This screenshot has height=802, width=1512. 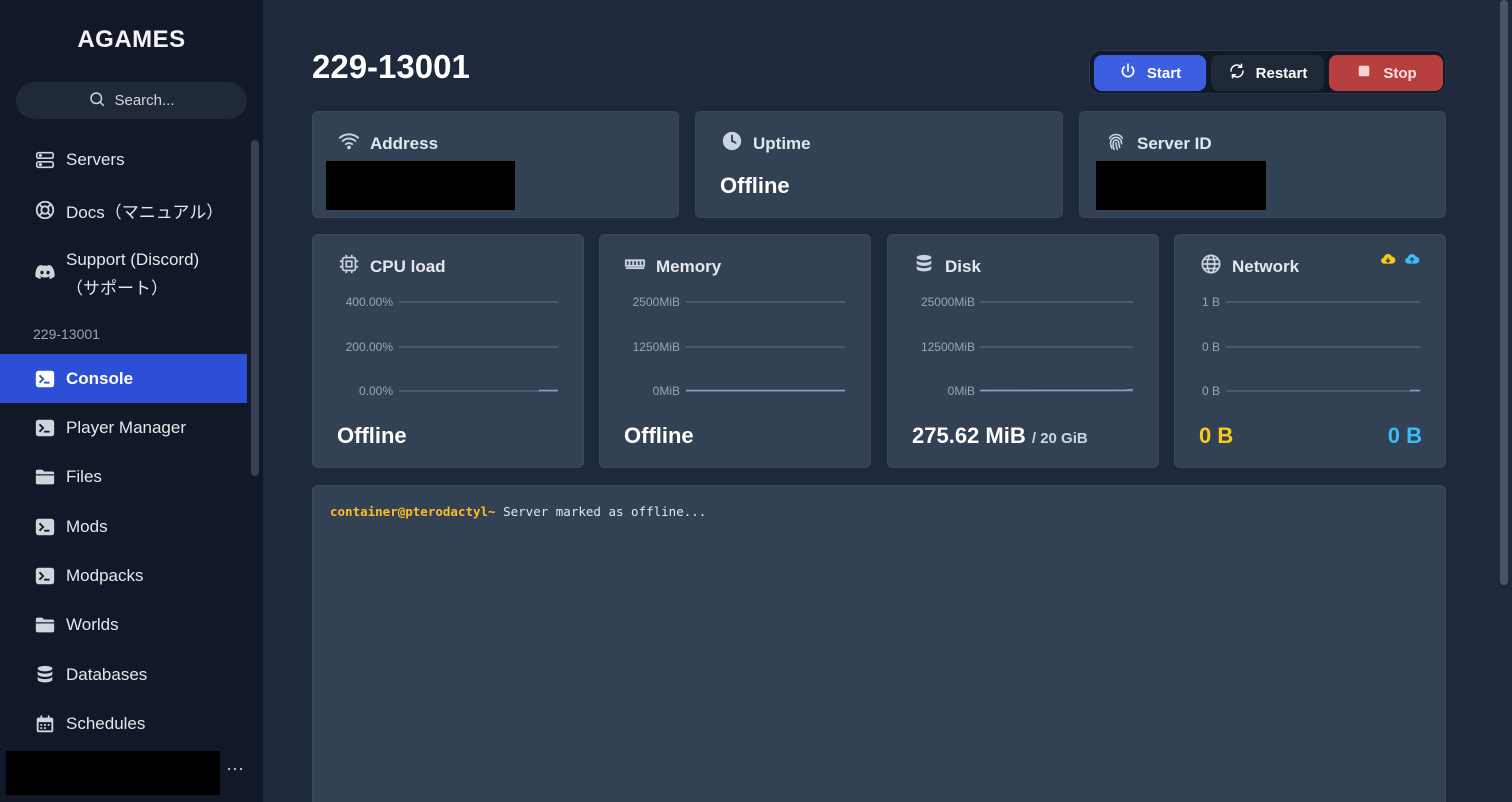 What do you see at coordinates (1211, 391) in the screenshot?
I see `network-tick-label: 0 B` at bounding box center [1211, 391].